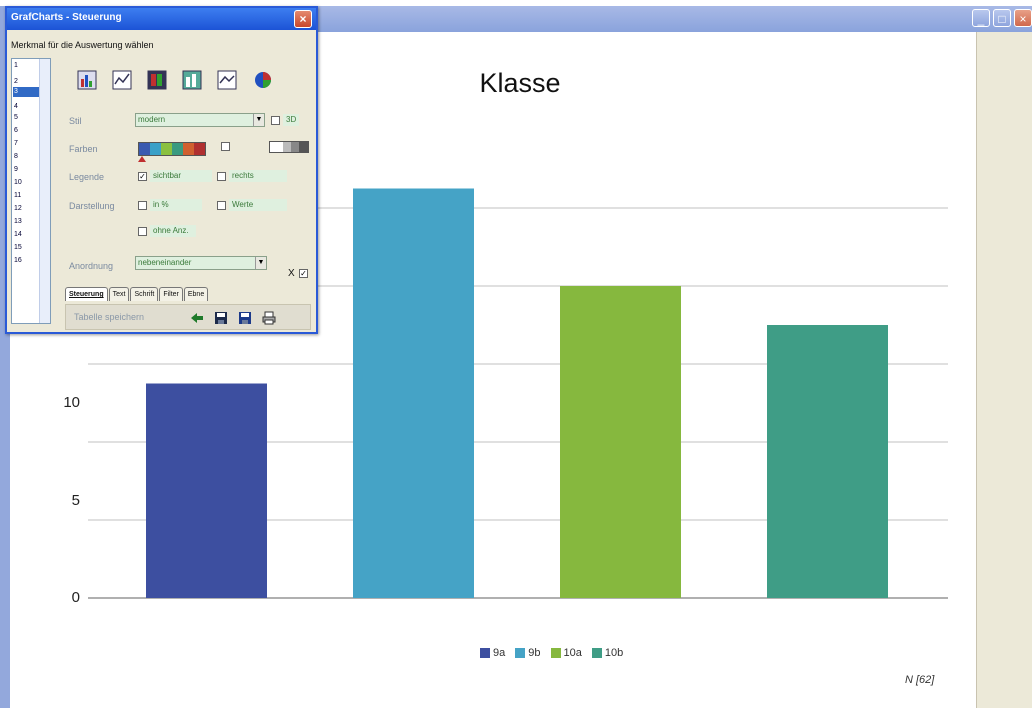 The image size is (1032, 708). I want to click on legende-label: Legende, so click(87, 177).